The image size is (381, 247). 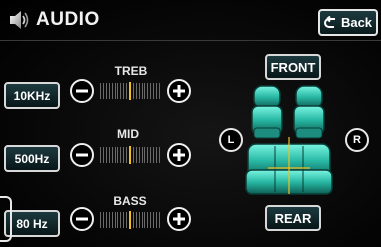 I want to click on treble-plus-button, so click(x=179, y=91).